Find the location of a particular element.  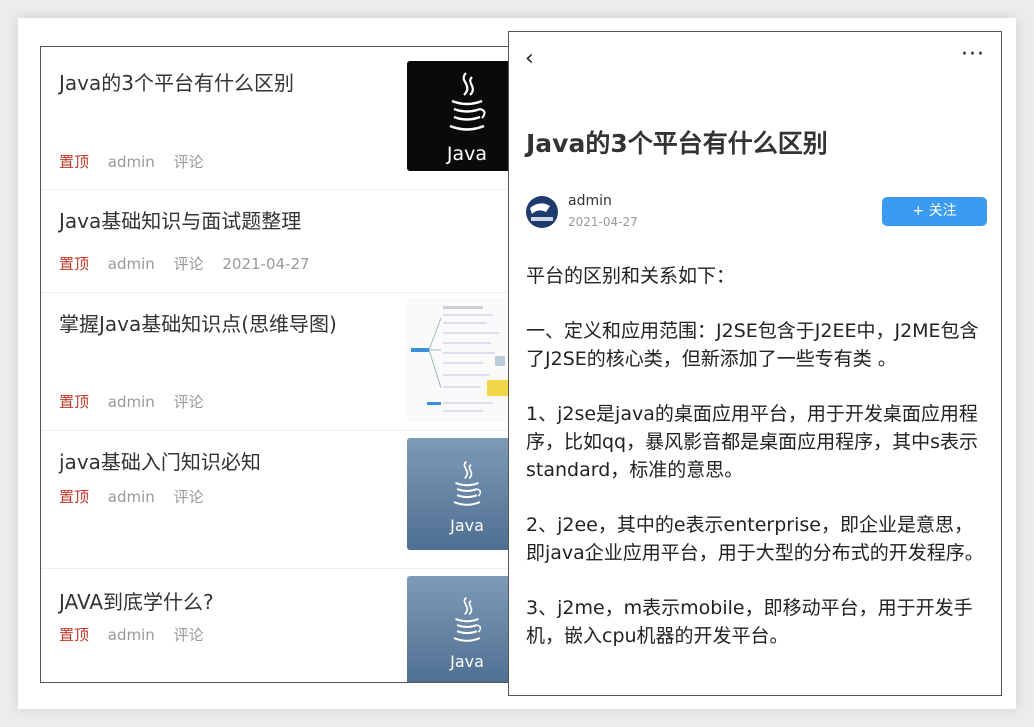

back-icon: ‹ is located at coordinates (529, 58).